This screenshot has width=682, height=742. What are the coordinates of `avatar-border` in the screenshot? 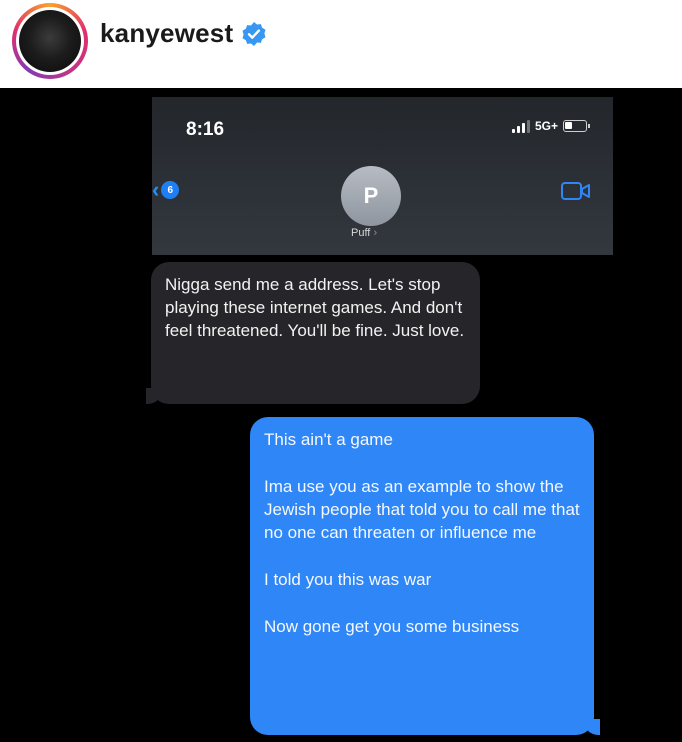 It's located at (50, 41).